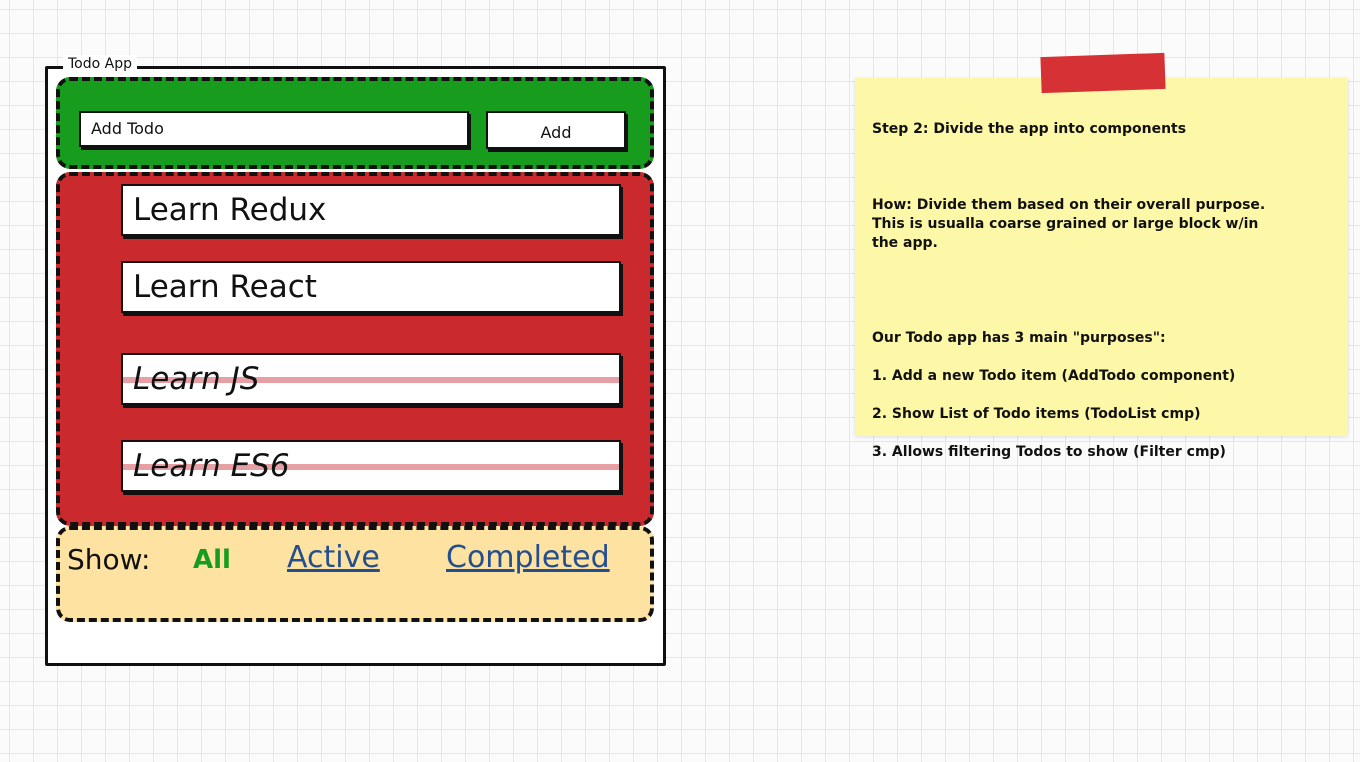 The width and height of the screenshot is (1360, 762). What do you see at coordinates (371, 466) in the screenshot?
I see `todo-item-completed: Learn ES6` at bounding box center [371, 466].